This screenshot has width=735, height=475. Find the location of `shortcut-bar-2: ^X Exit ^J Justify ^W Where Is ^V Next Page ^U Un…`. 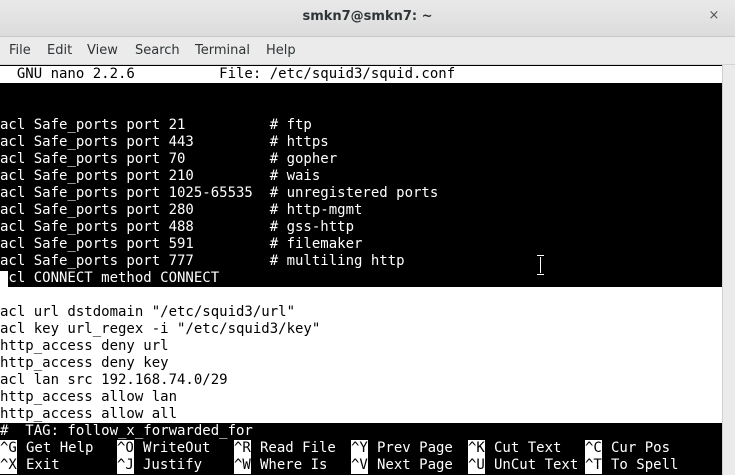

shortcut-bar-2: ^X Exit ^J Justify ^W Where Is ^V Next Page ^U Un… is located at coordinates (361, 465).